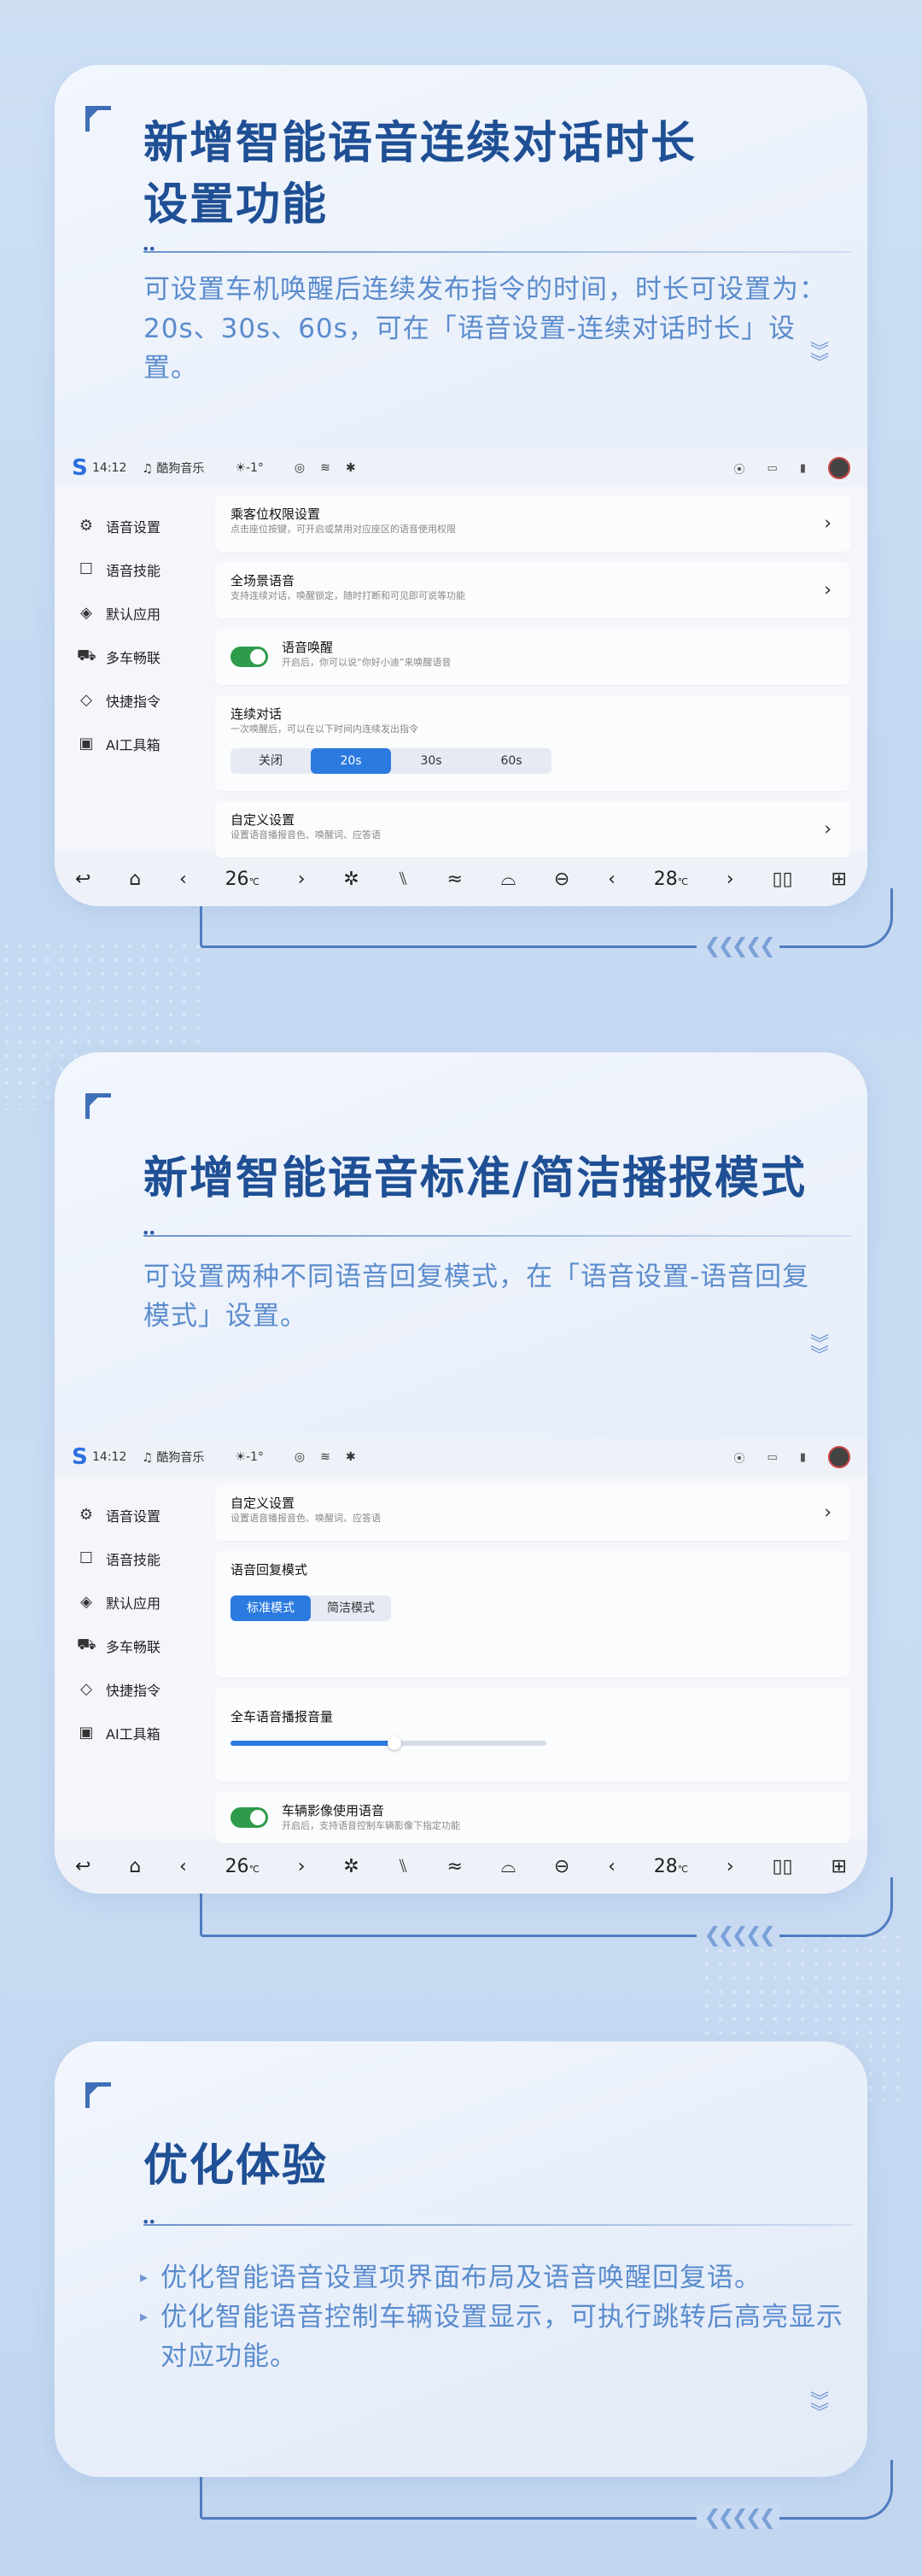 This screenshot has width=922, height=2576. I want to click on option-off: 关闭, so click(271, 761).